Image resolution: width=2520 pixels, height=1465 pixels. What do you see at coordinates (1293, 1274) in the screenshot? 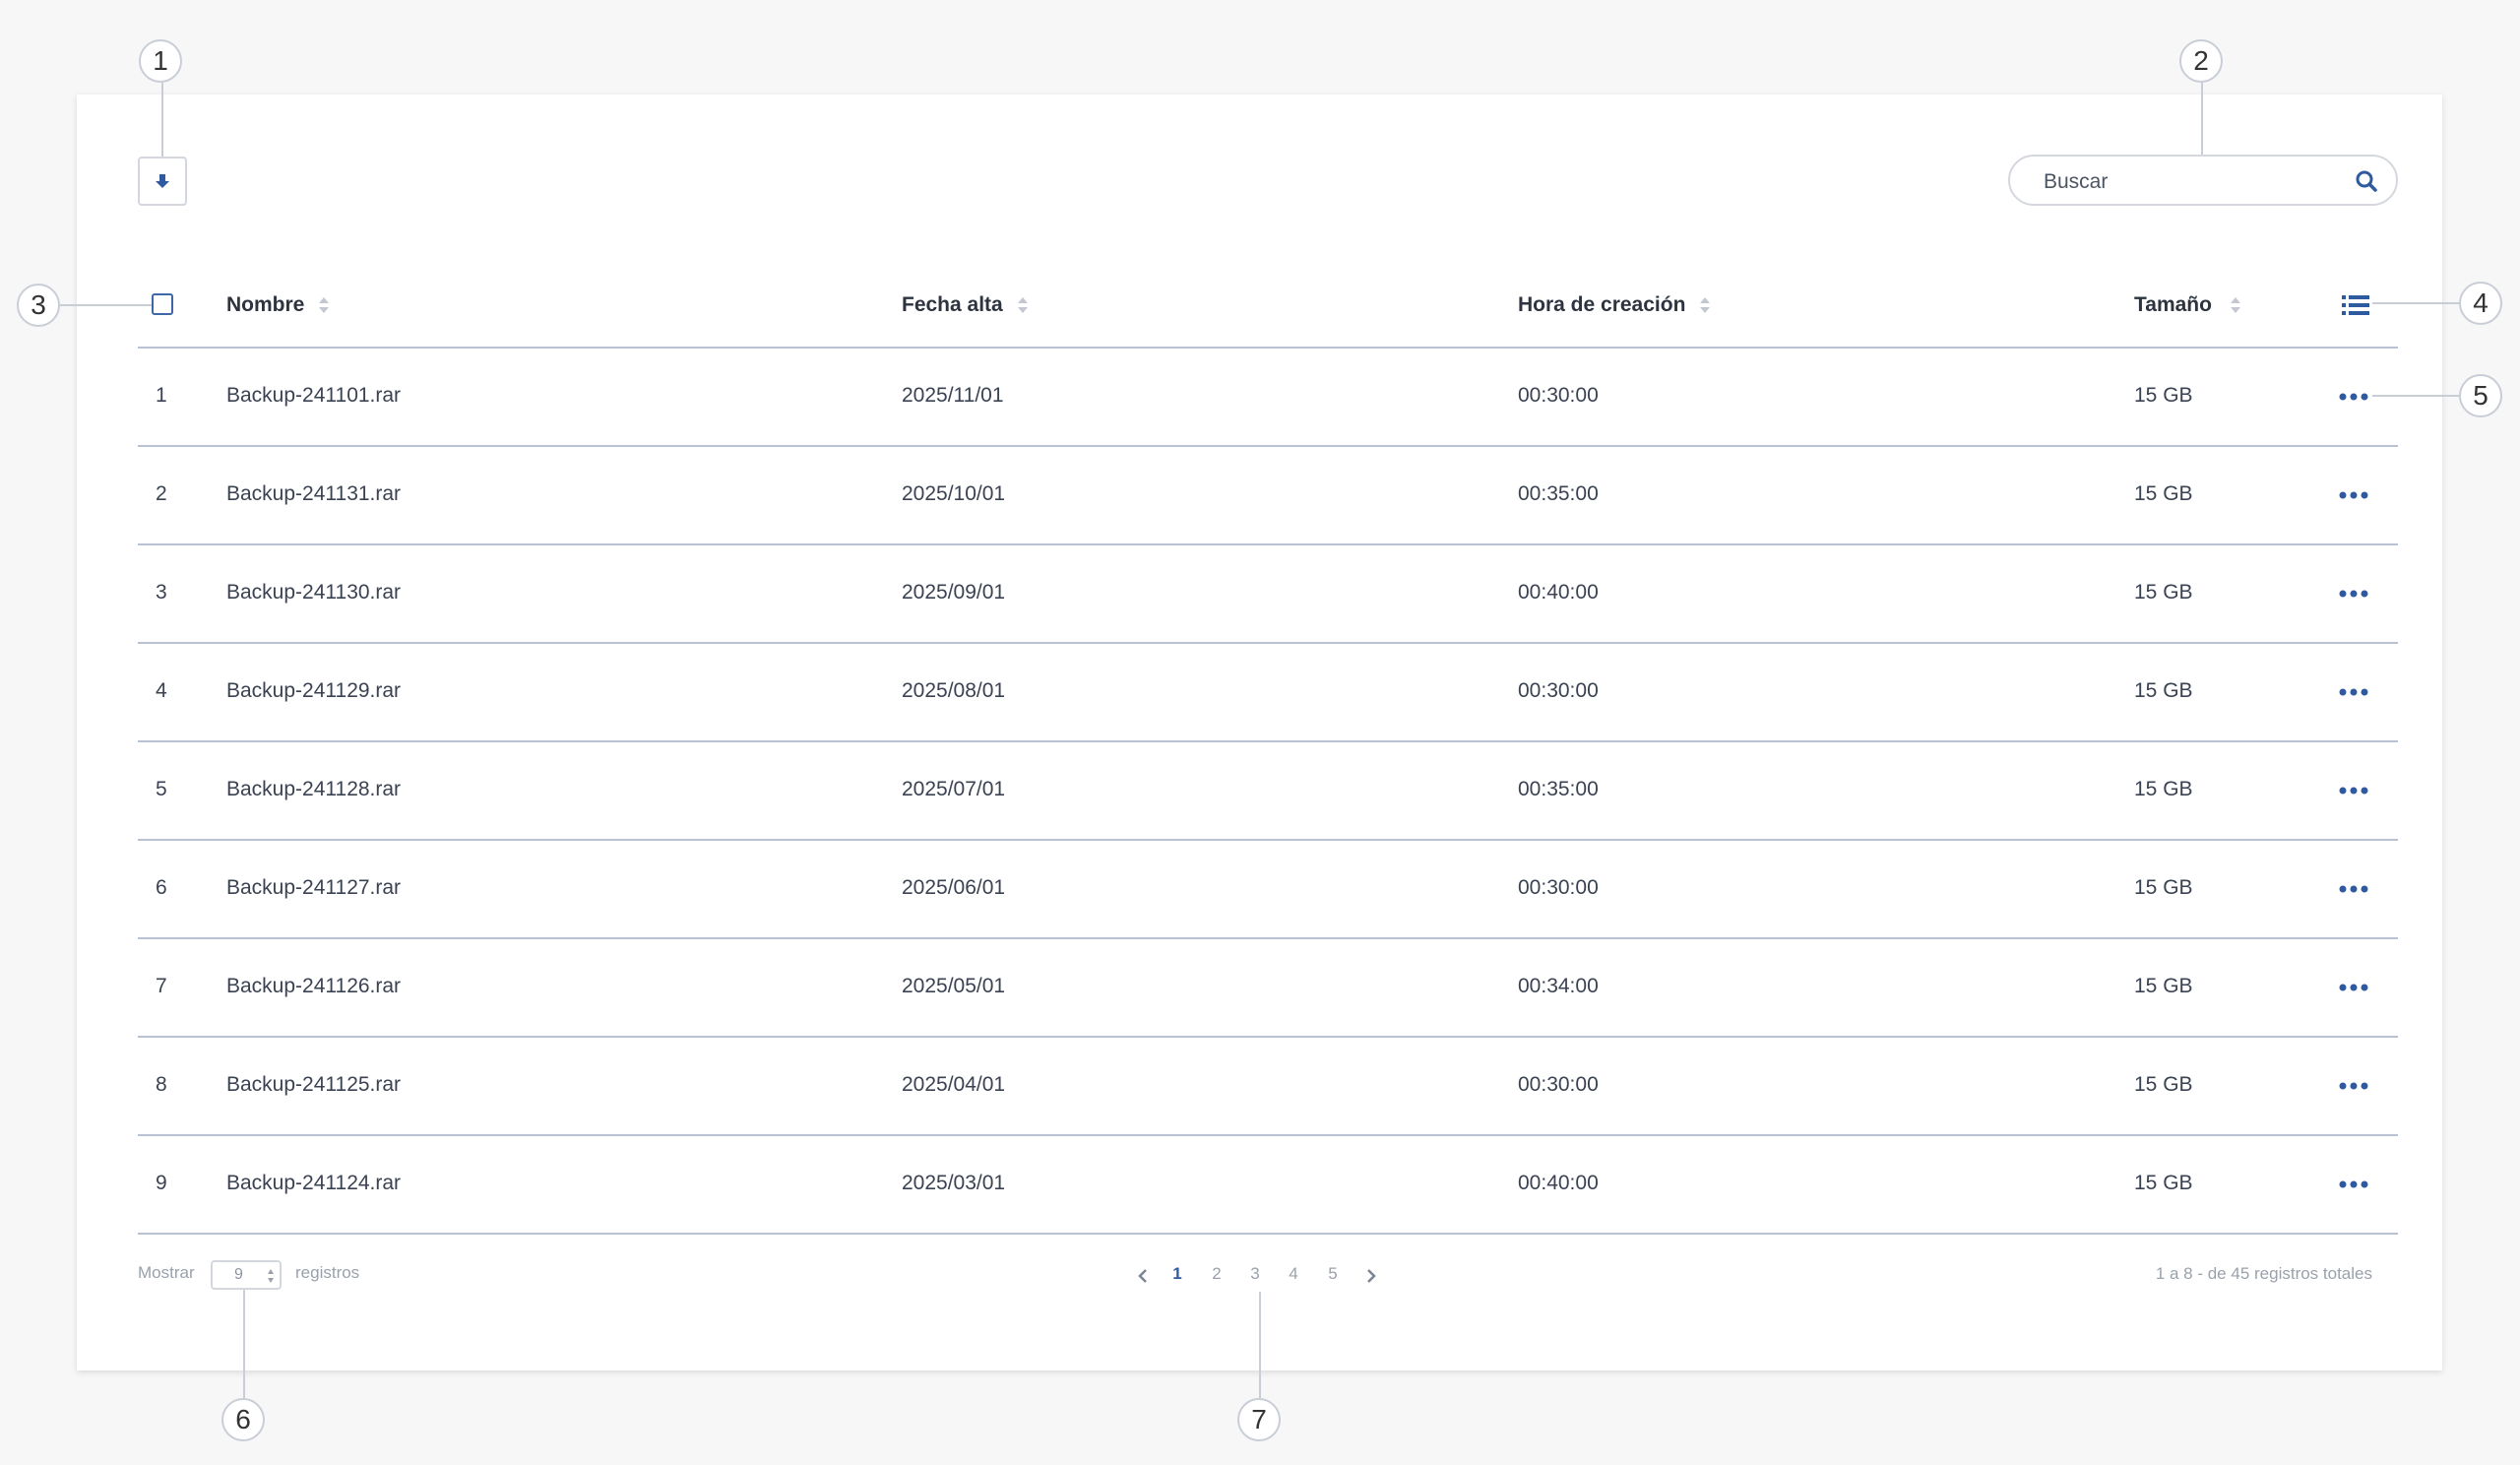
I see `page-4: 4` at bounding box center [1293, 1274].